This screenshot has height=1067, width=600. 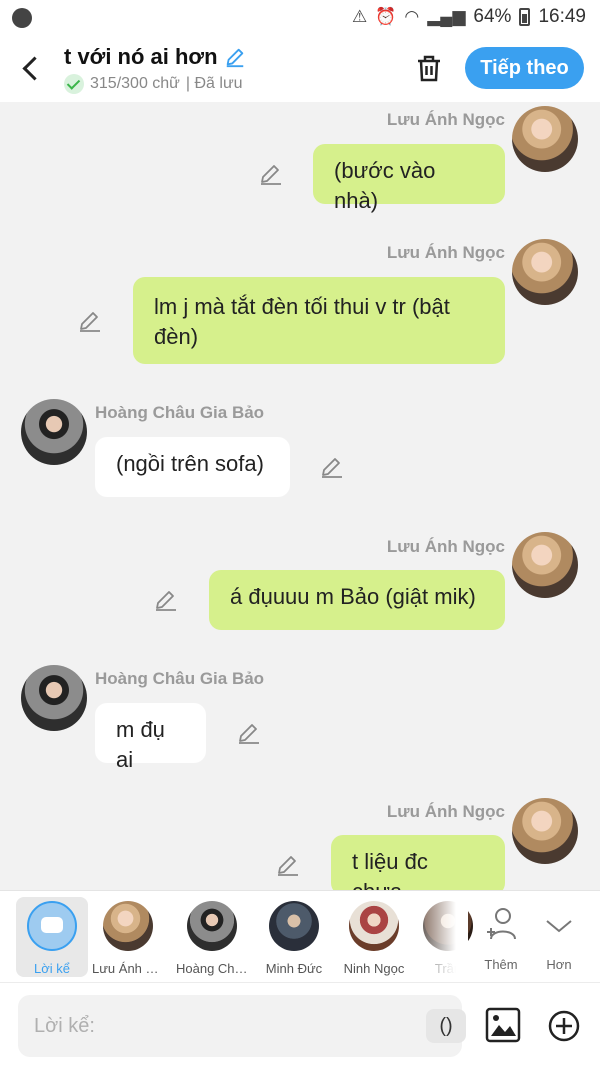 I want to click on message-bubble: (ngồi trên sofa), so click(x=192, y=467).